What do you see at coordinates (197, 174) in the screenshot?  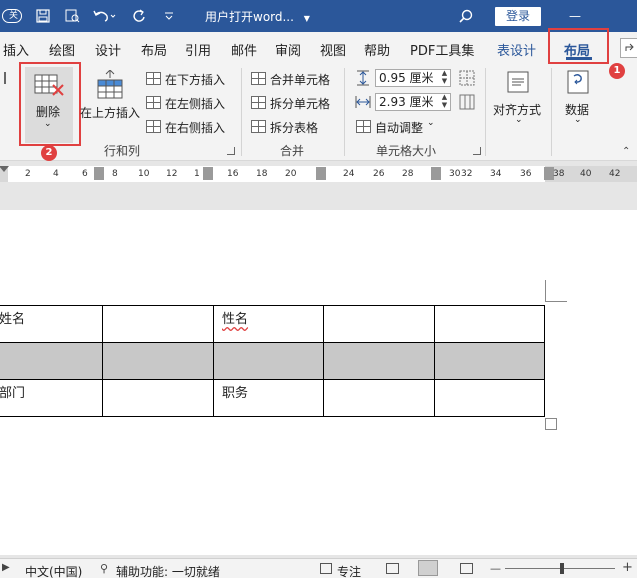 I see `ruler-tick-label: 1` at bounding box center [197, 174].